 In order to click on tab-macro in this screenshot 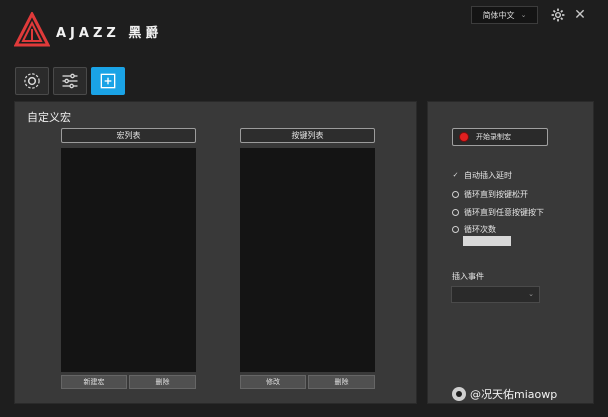, I will do `click(108, 81)`.